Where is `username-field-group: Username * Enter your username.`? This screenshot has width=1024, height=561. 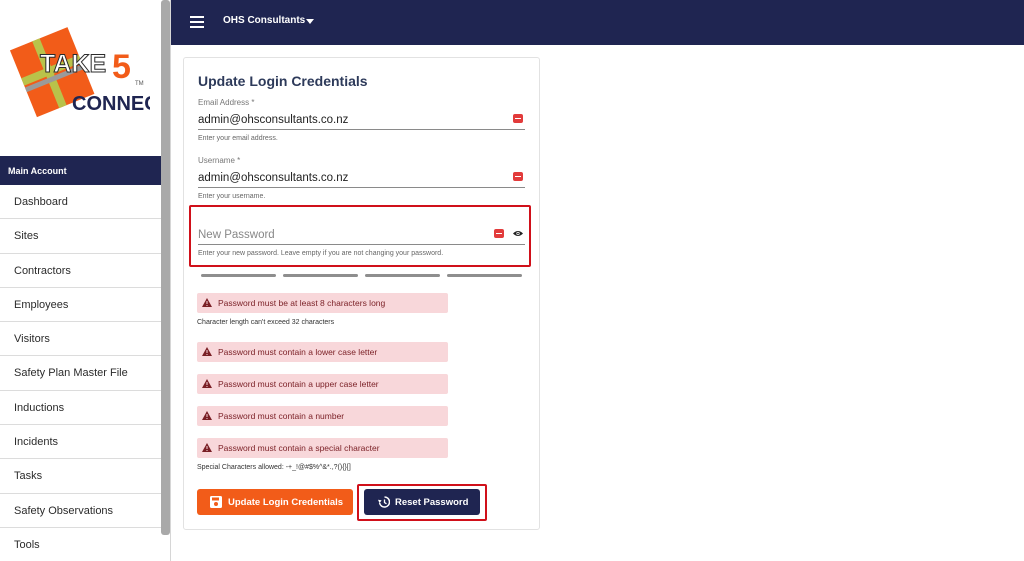 username-field-group: Username * Enter your username. is located at coordinates (361, 178).